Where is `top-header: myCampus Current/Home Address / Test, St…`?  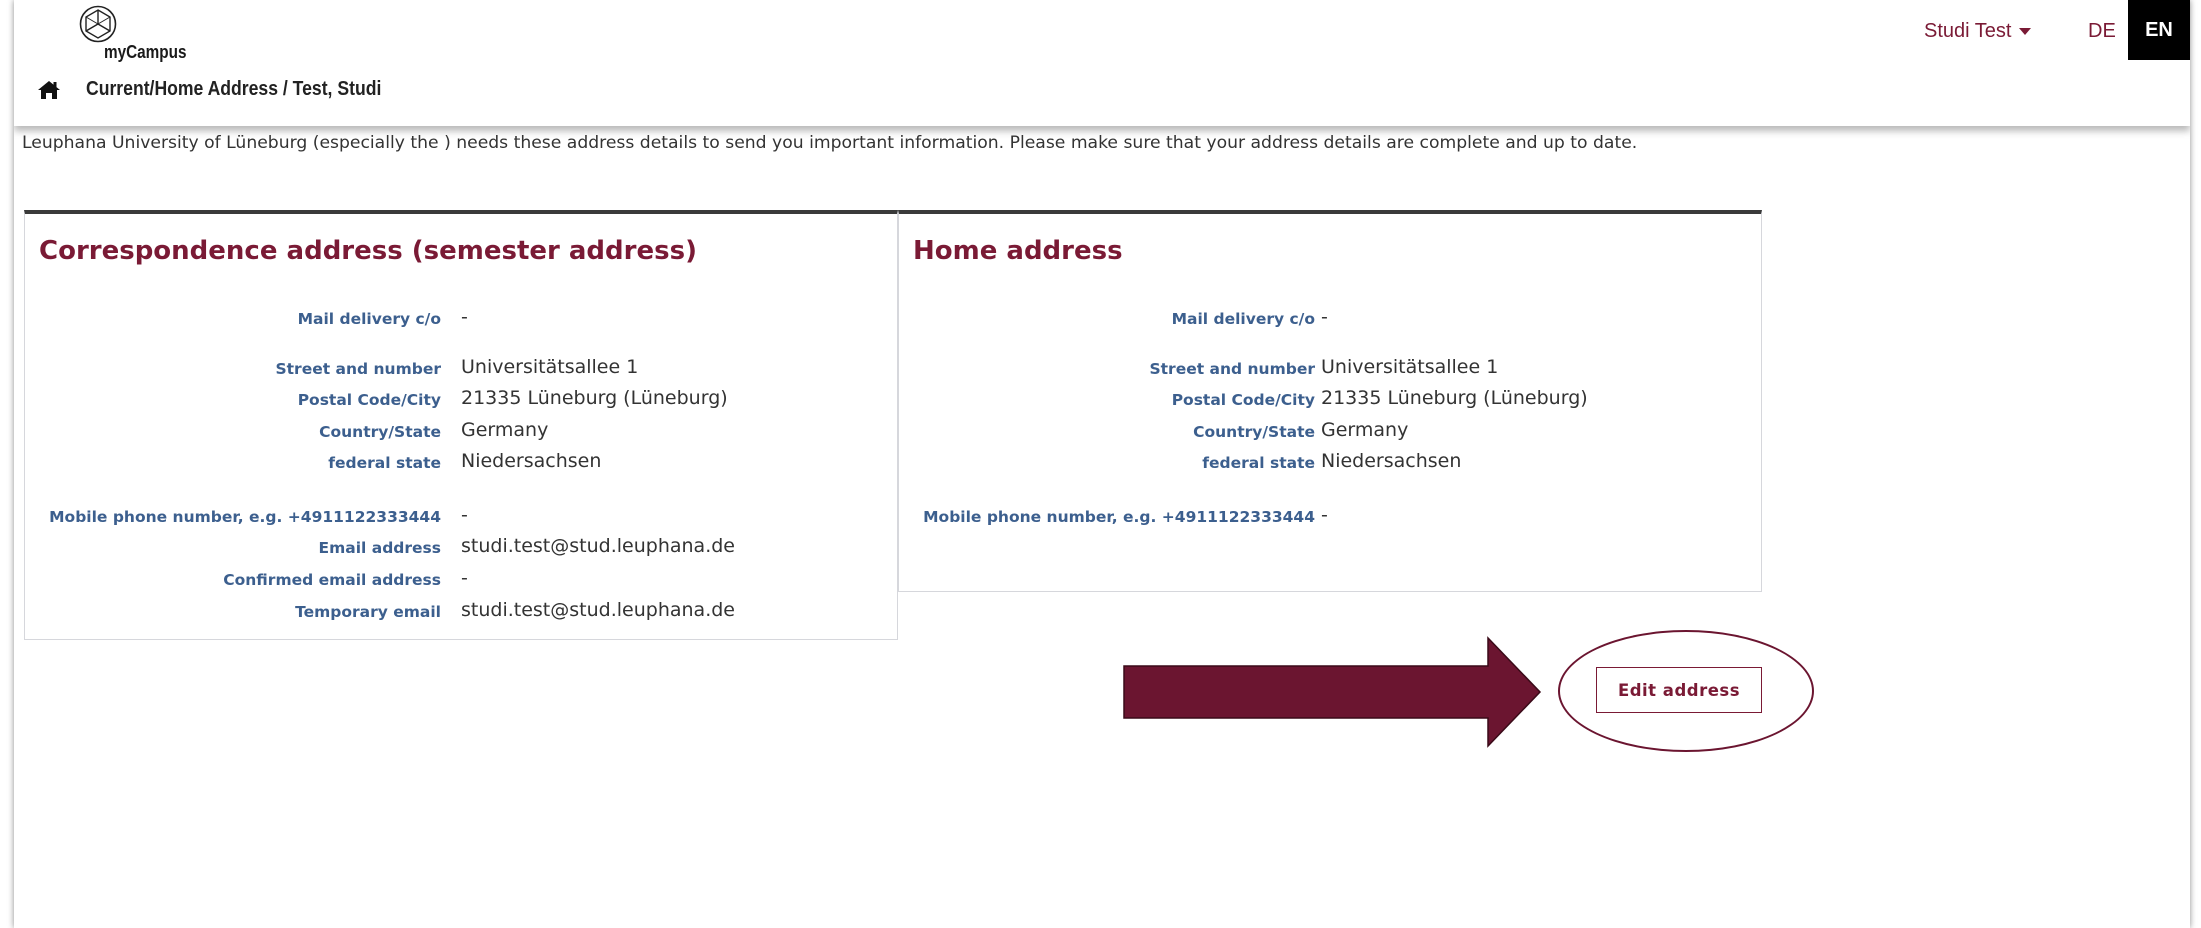
top-header: myCampus Current/Home Address / Test, St… is located at coordinates (1102, 63).